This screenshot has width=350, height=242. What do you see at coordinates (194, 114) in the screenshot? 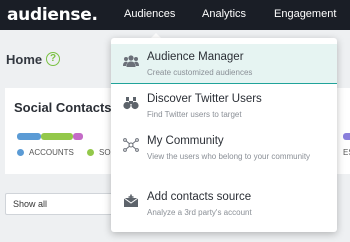
I see `menu-item-subtitle: Find Twitter users to target` at bounding box center [194, 114].